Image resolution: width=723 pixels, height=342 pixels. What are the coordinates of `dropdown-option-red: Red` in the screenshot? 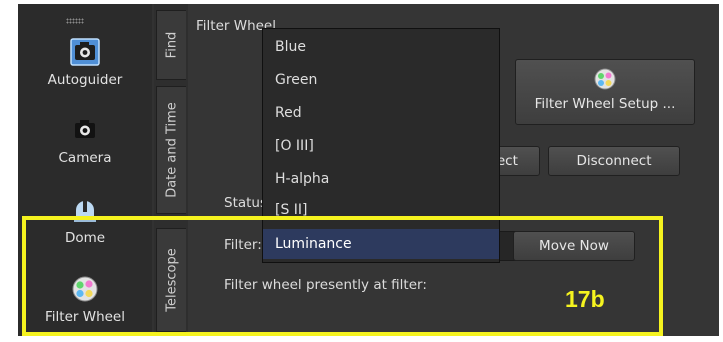 It's located at (381, 113).